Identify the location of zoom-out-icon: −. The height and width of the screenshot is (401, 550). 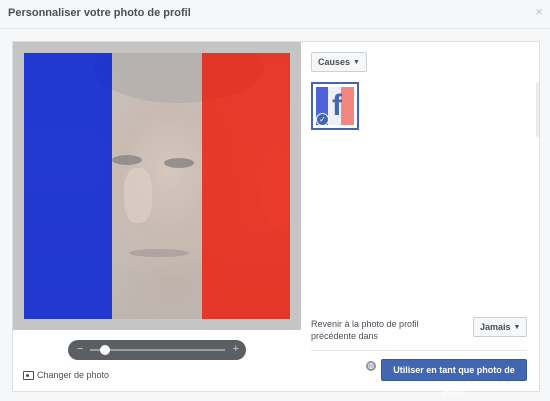
(80, 349).